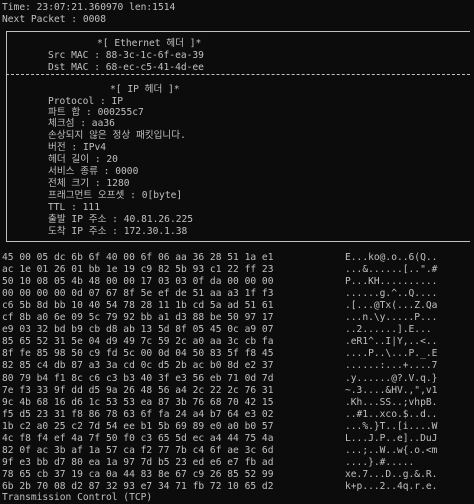  I want to click on ascii-row: ...%.}T..[i....W, so click(391, 426).